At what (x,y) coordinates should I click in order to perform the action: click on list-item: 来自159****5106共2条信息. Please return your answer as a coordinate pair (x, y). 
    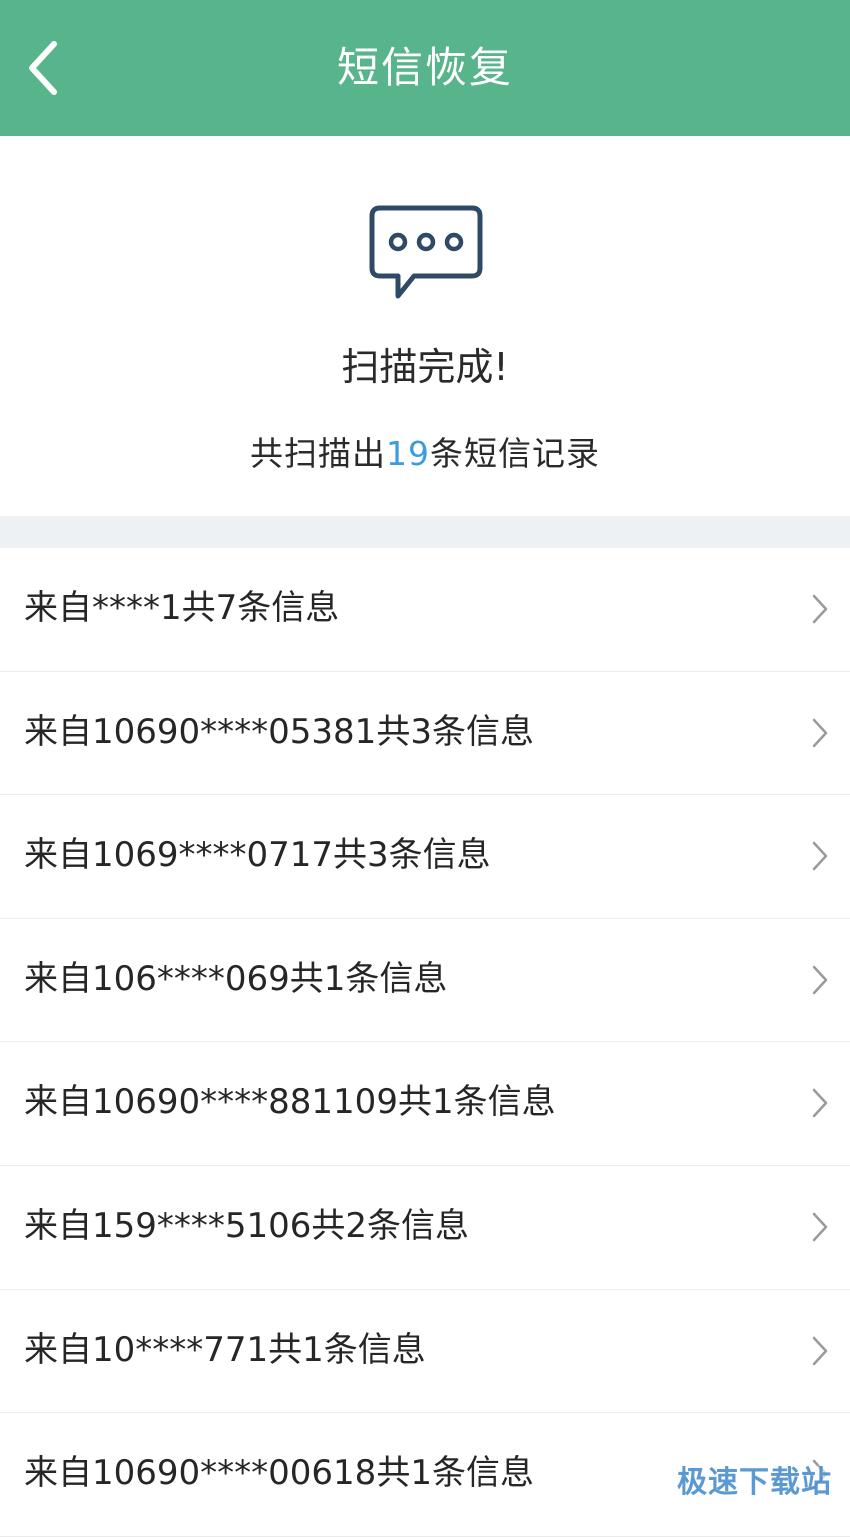
    Looking at the image, I should click on (425, 1228).